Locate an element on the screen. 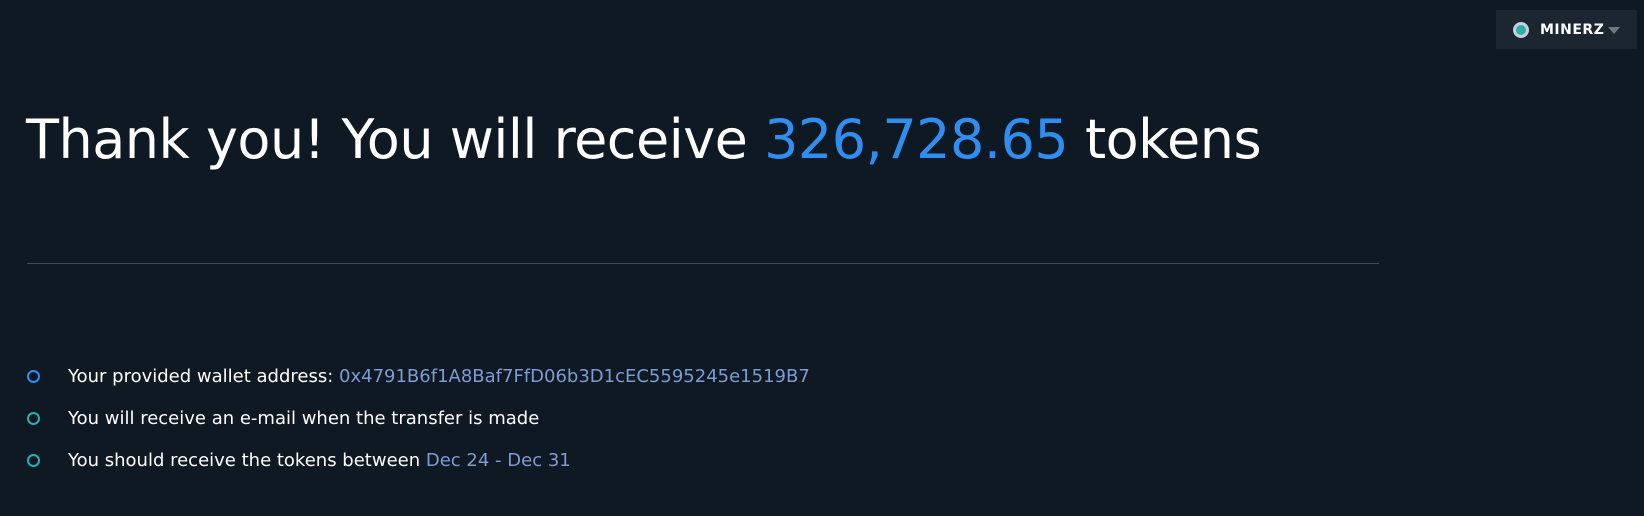 The width and height of the screenshot is (1644, 516). divider is located at coordinates (703, 263).